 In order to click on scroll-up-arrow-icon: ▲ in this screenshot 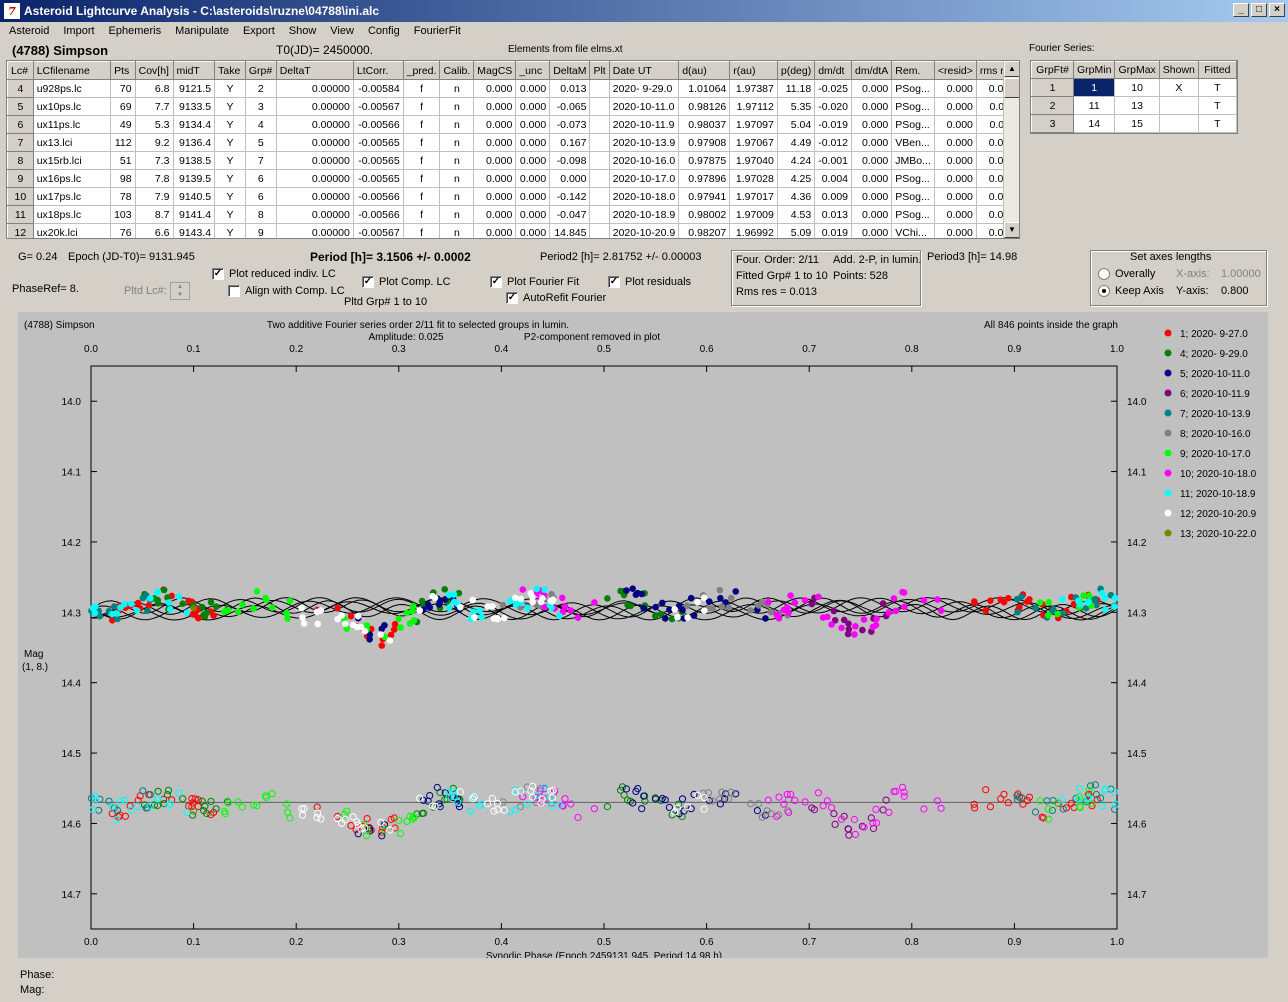, I will do `click(1011, 69)`.